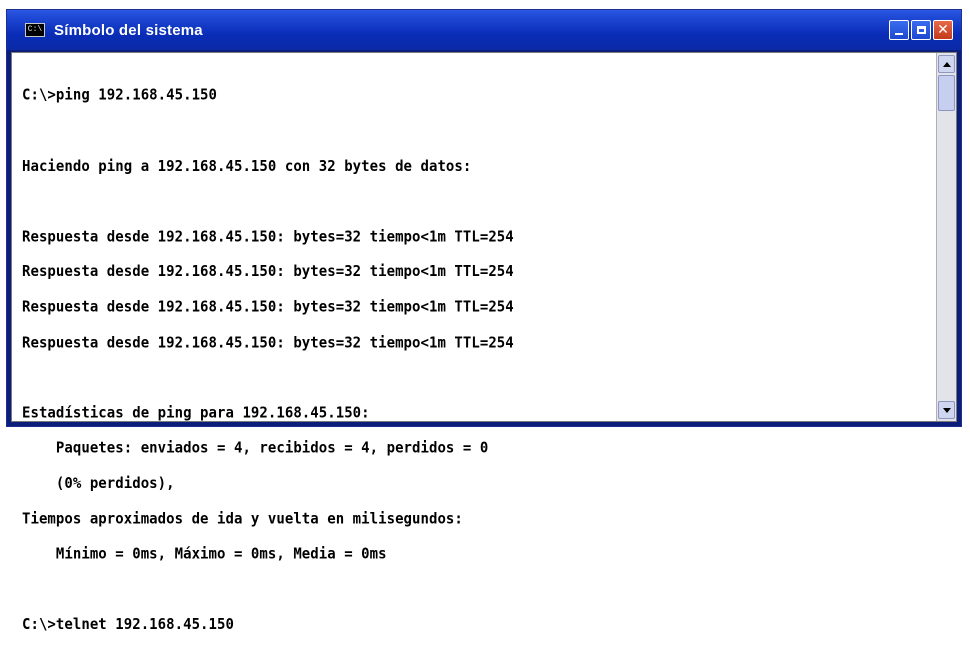 The height and width of the screenshot is (657, 970). Describe the element at coordinates (128, 625) in the screenshot. I see `console-prompt-line: C:\>telnet 192.168.45.150` at that location.